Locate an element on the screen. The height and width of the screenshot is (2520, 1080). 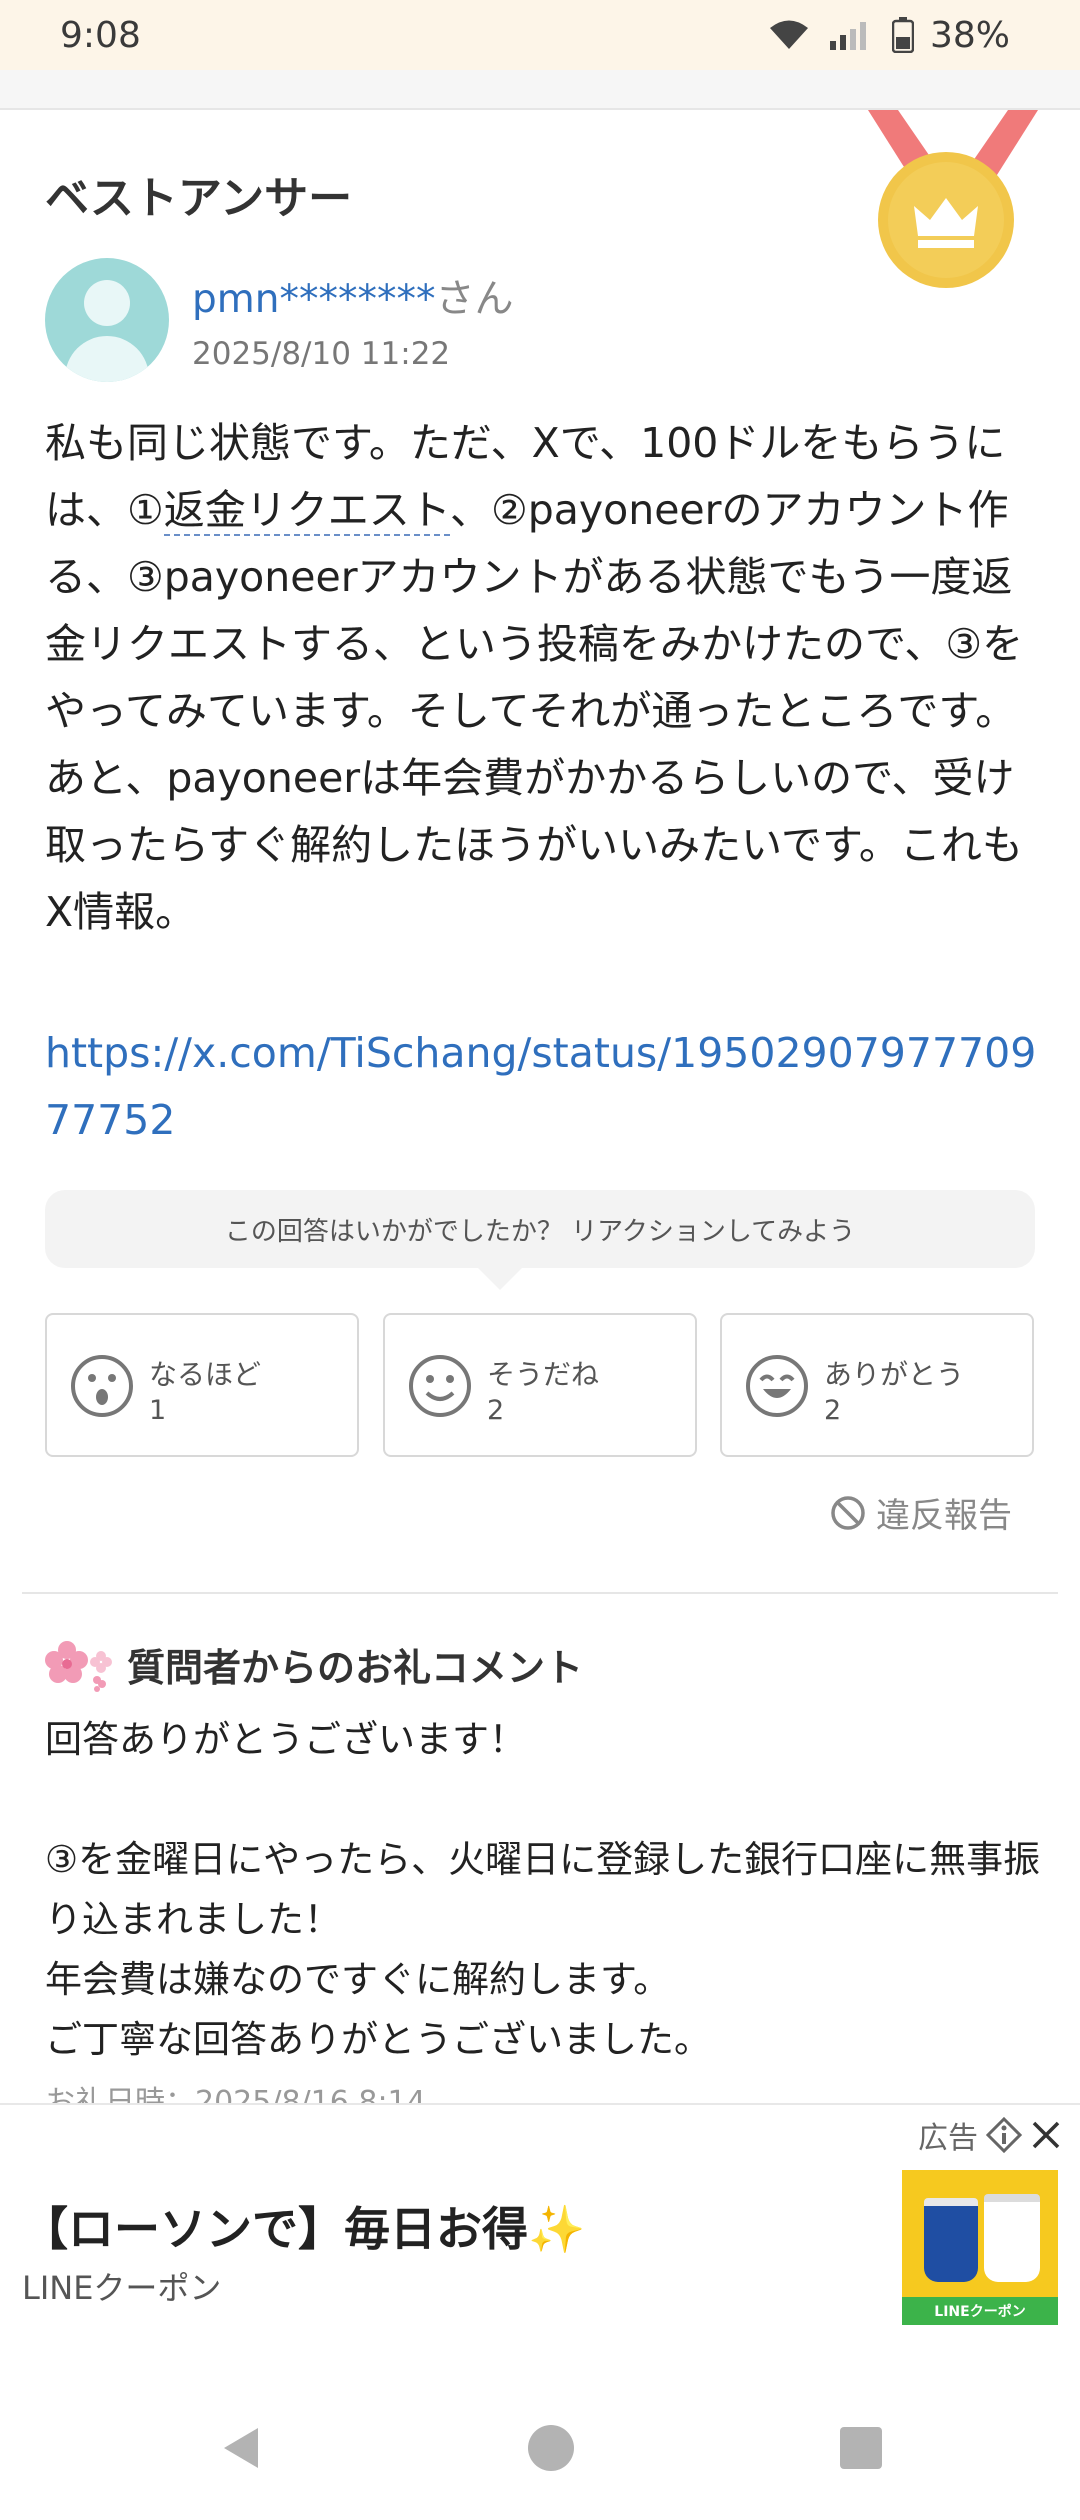
thanks-header: 質問者からのお礼コメント is located at coordinates (314, 1664).